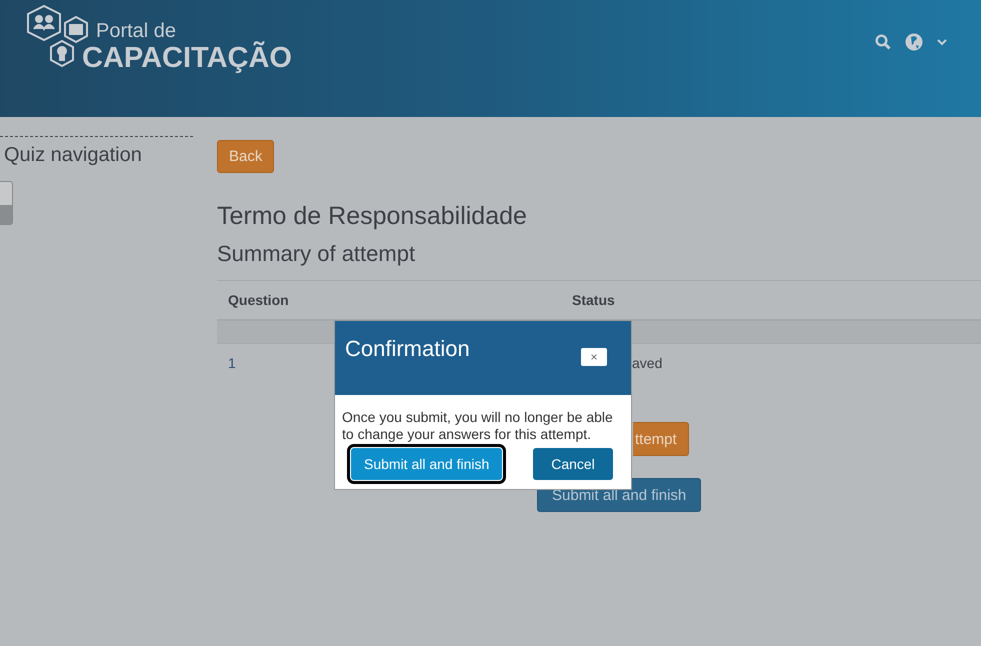  What do you see at coordinates (942, 42) in the screenshot?
I see `caret-icon` at bounding box center [942, 42].